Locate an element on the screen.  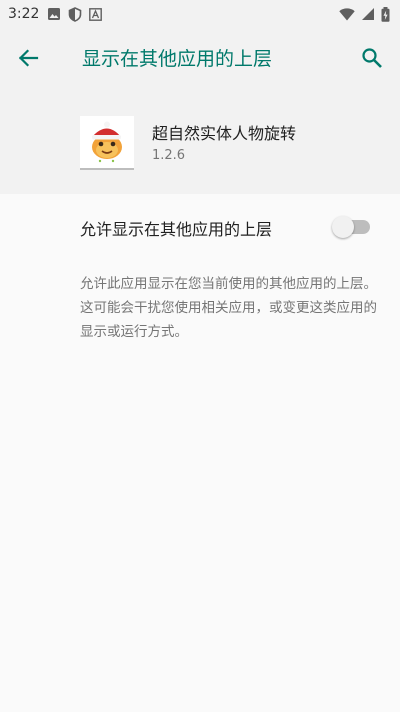
status-left: 3:22 is located at coordinates (55, 14).